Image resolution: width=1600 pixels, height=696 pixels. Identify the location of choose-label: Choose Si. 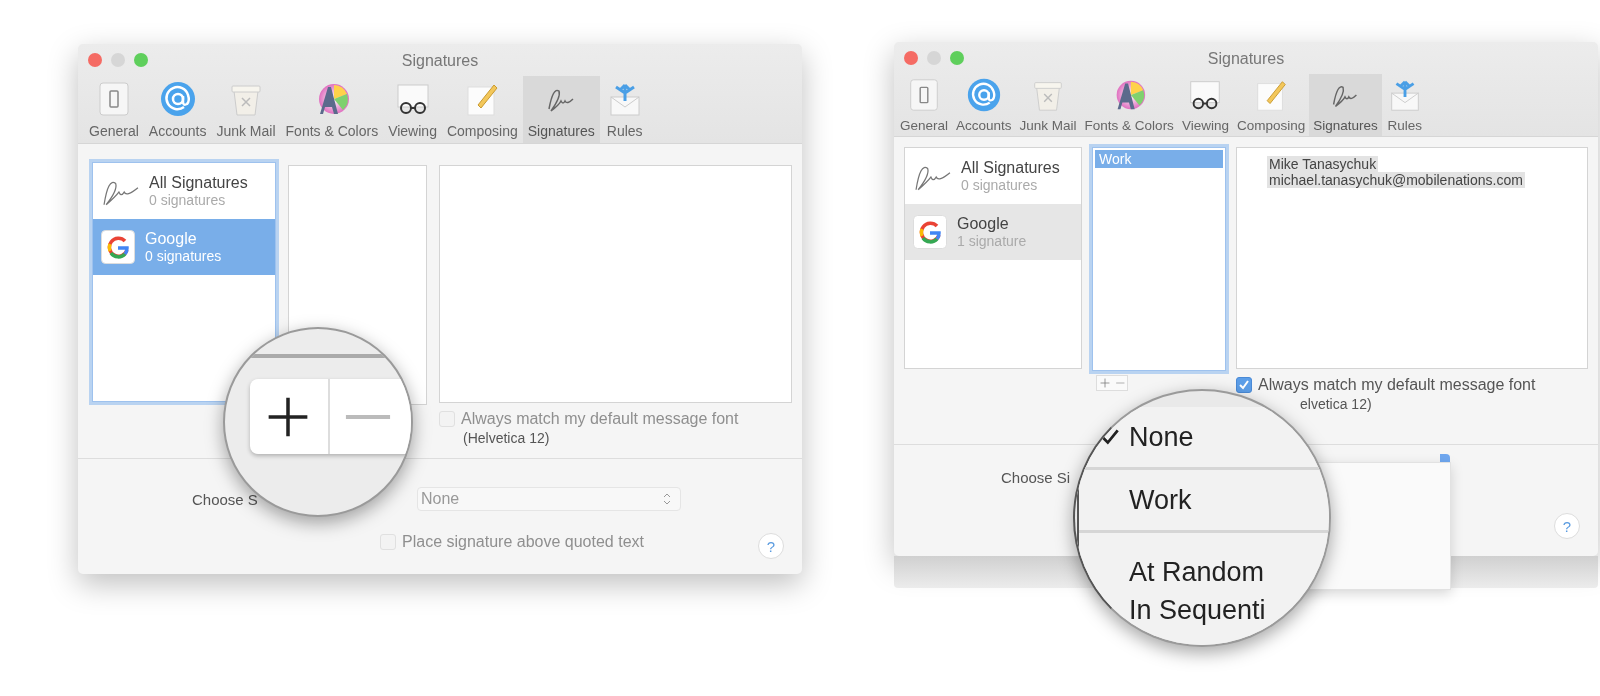
(1036, 477).